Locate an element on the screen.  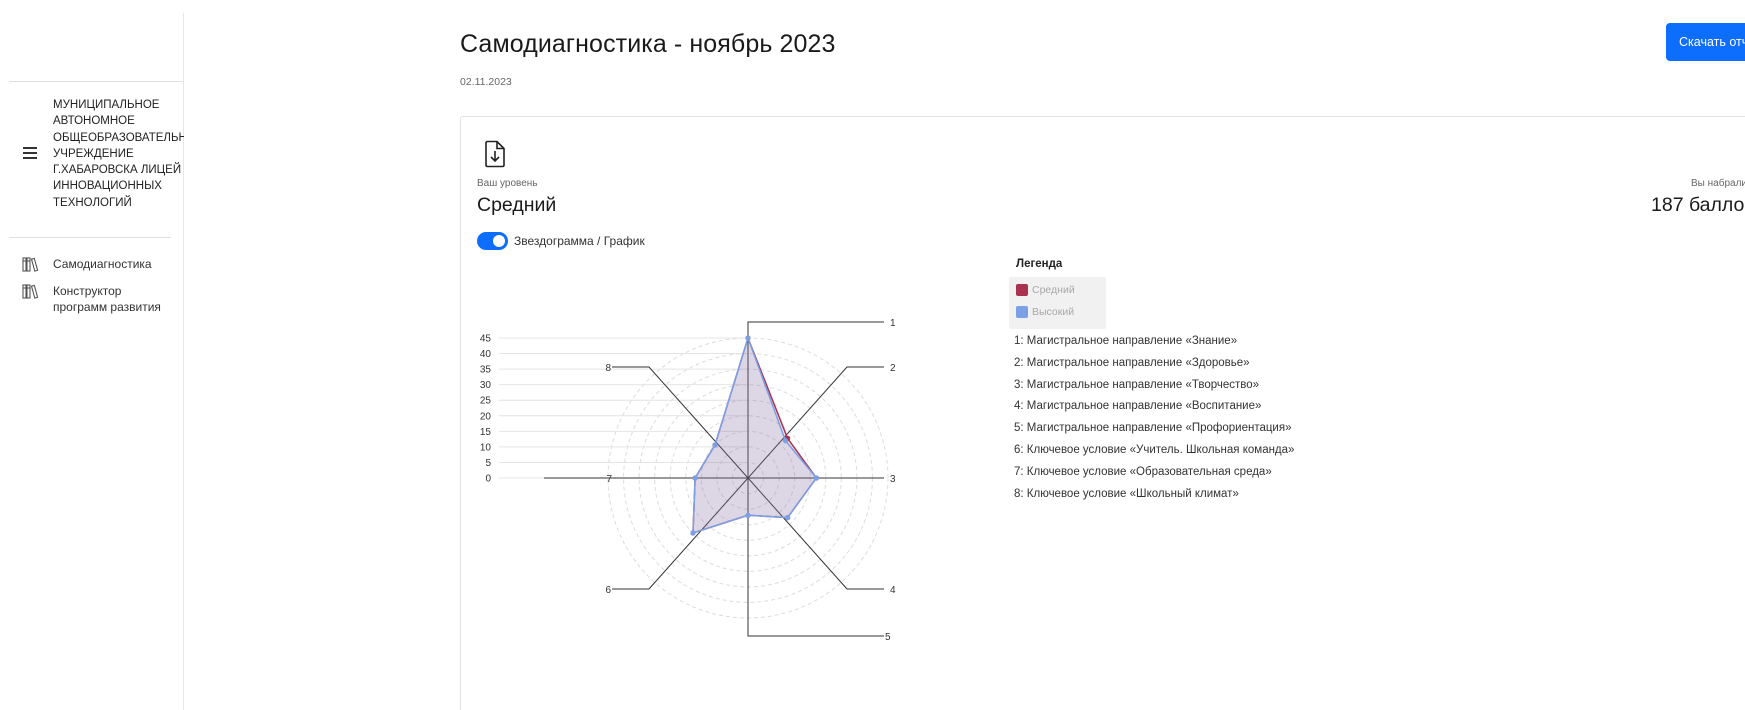
radar-axis-label: 7 is located at coordinates (609, 479).